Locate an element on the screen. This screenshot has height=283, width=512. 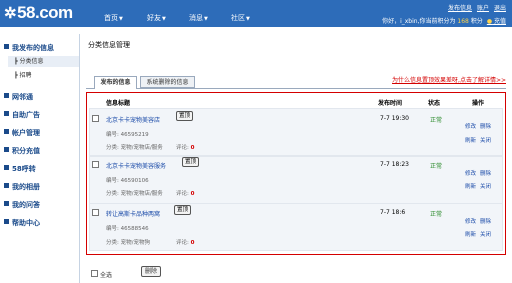
sidebar-item-album: 我的相册 is located at coordinates (22, 187).